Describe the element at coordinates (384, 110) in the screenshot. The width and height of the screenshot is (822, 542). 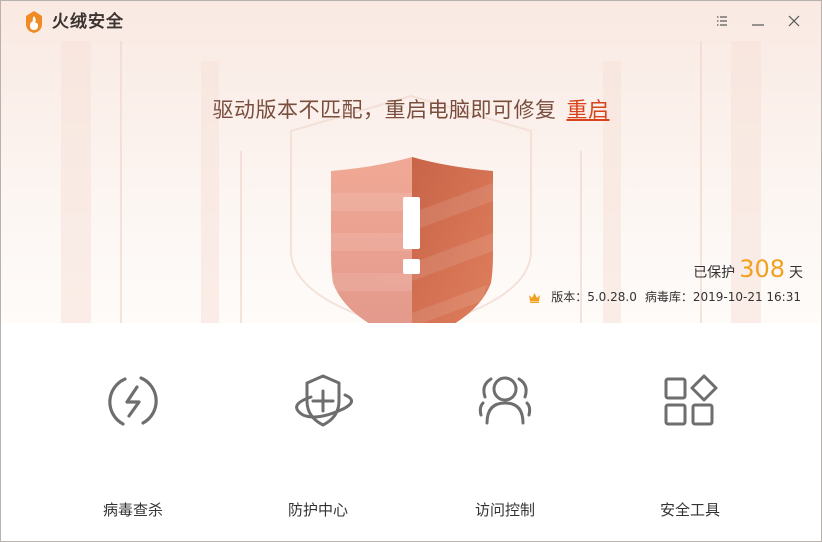
I see `status-message: 驱动版本不匹配，重启电脑即可修复` at that location.